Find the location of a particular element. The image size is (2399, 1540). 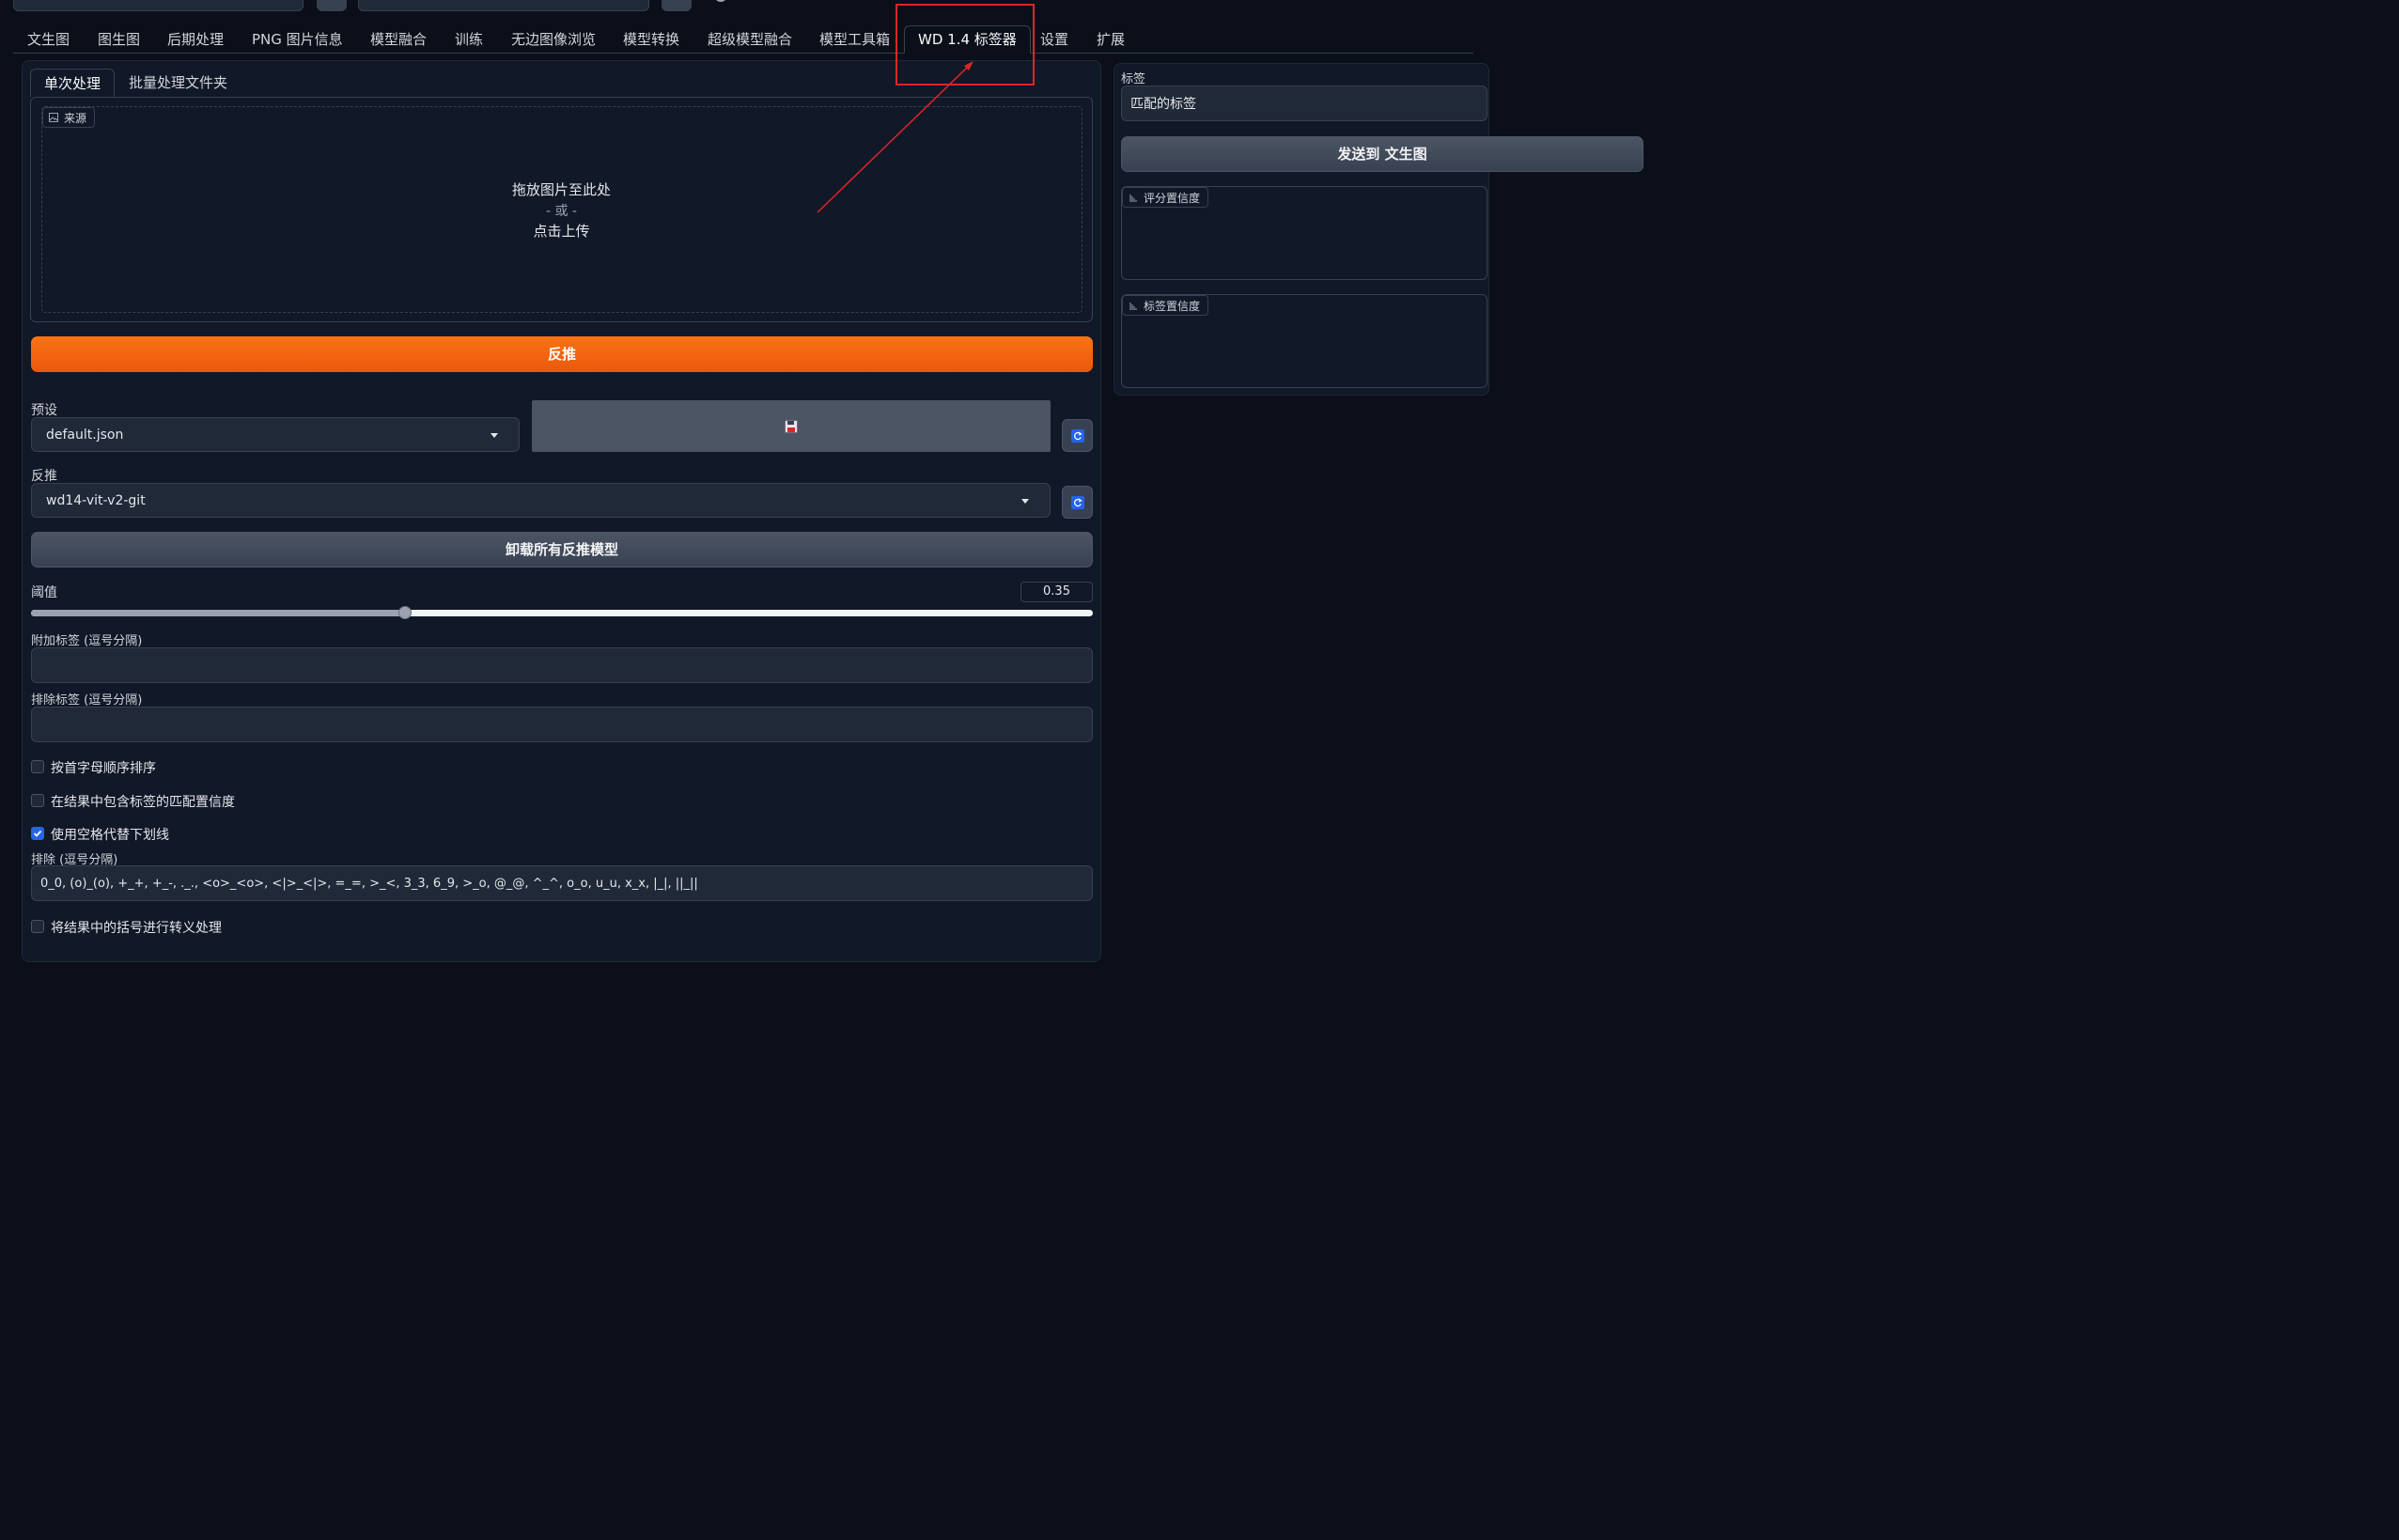

threshold-number-input: 0.35 is located at coordinates (1056, 592).